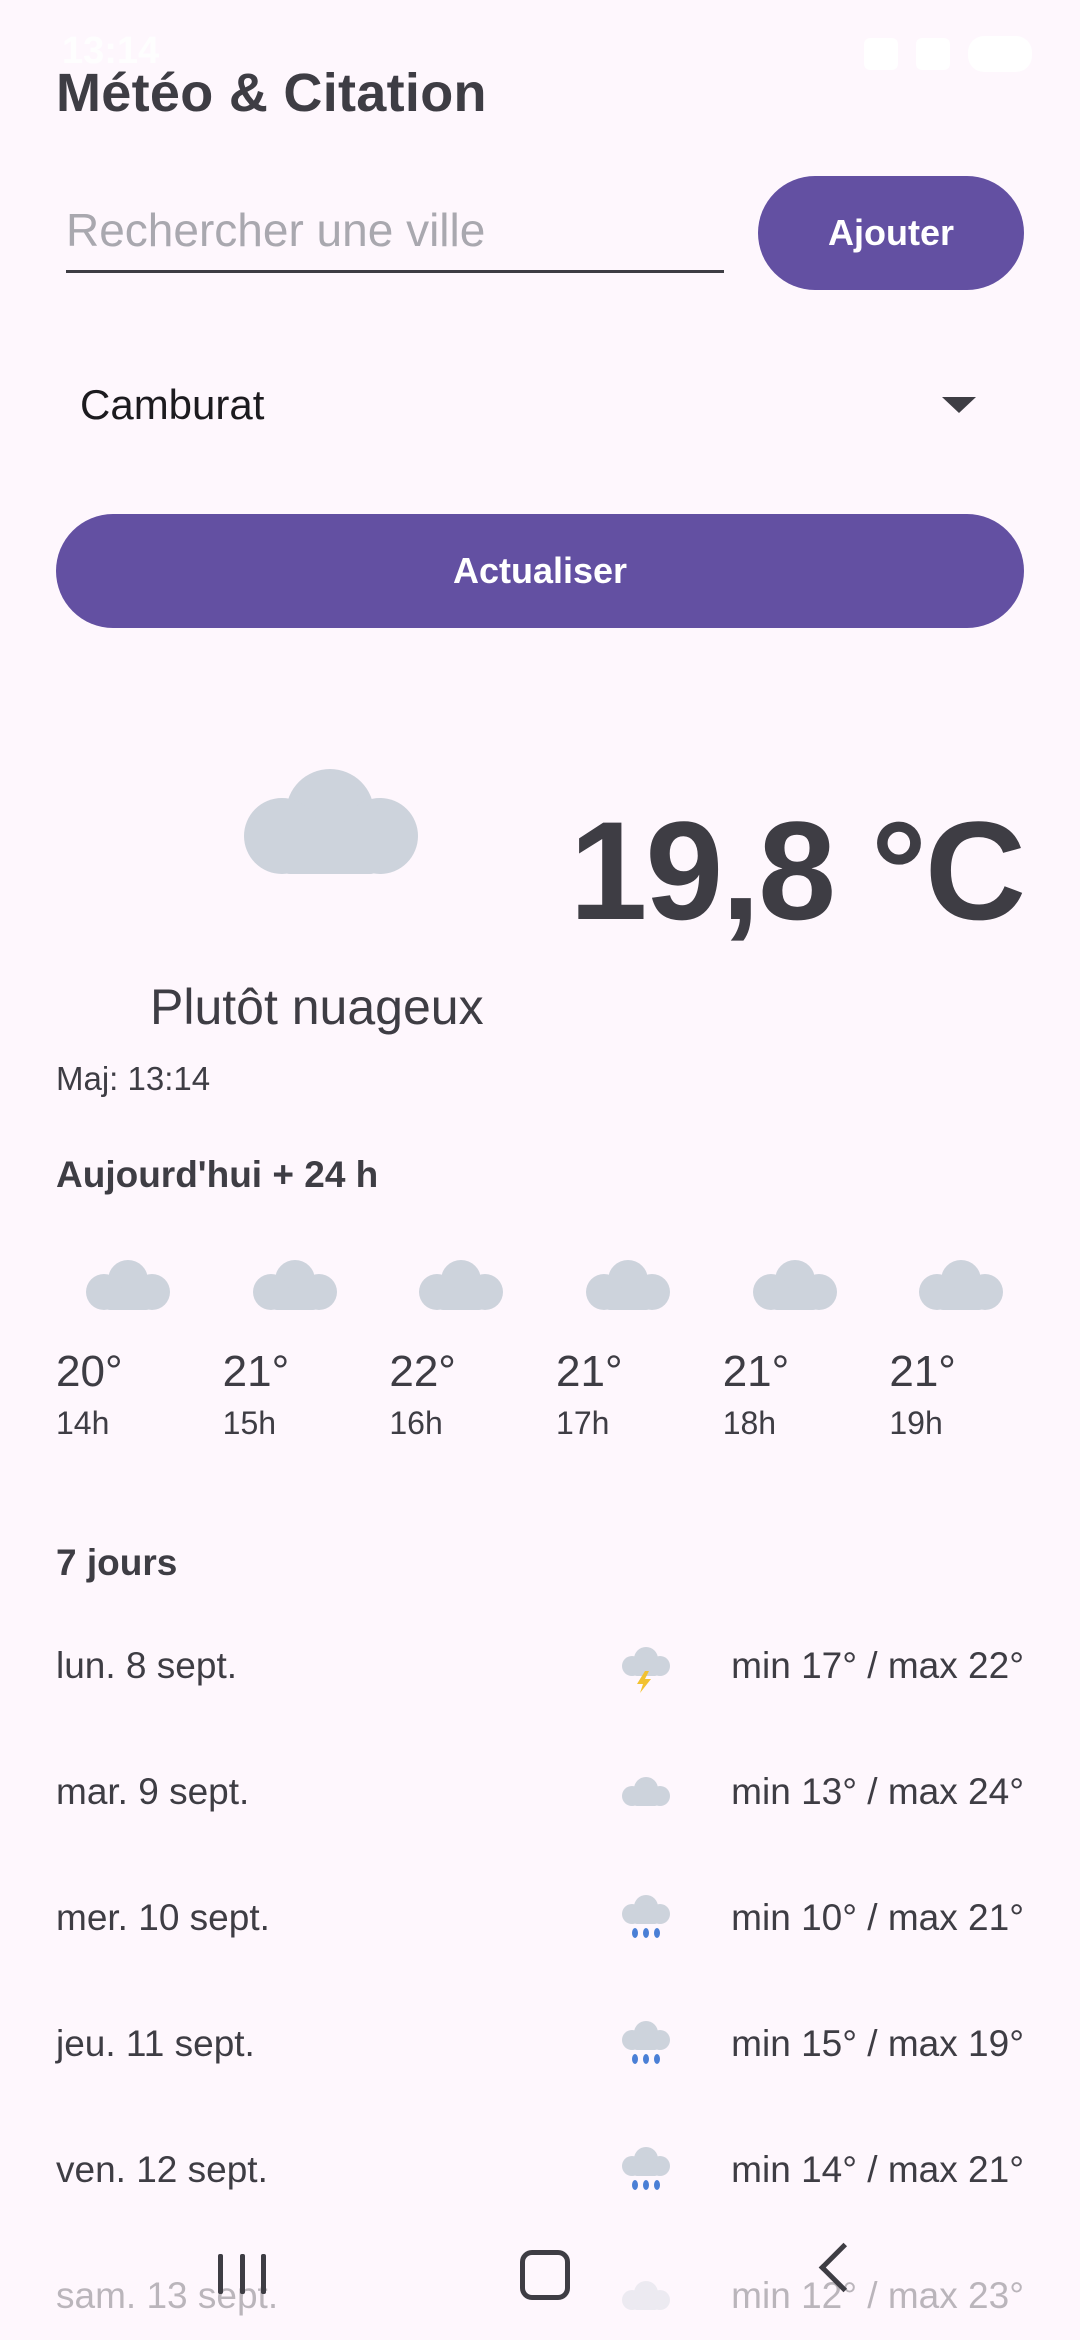 The height and width of the screenshot is (2340, 1080). I want to click on daily-title: 7 jours, so click(117, 1562).